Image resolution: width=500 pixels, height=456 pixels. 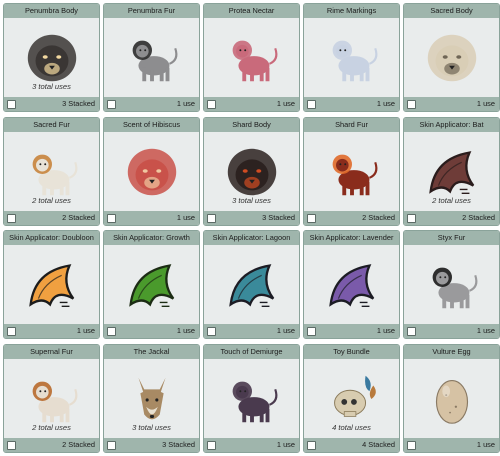 I want to click on bat-wing-icon, so click(x=451, y=172).